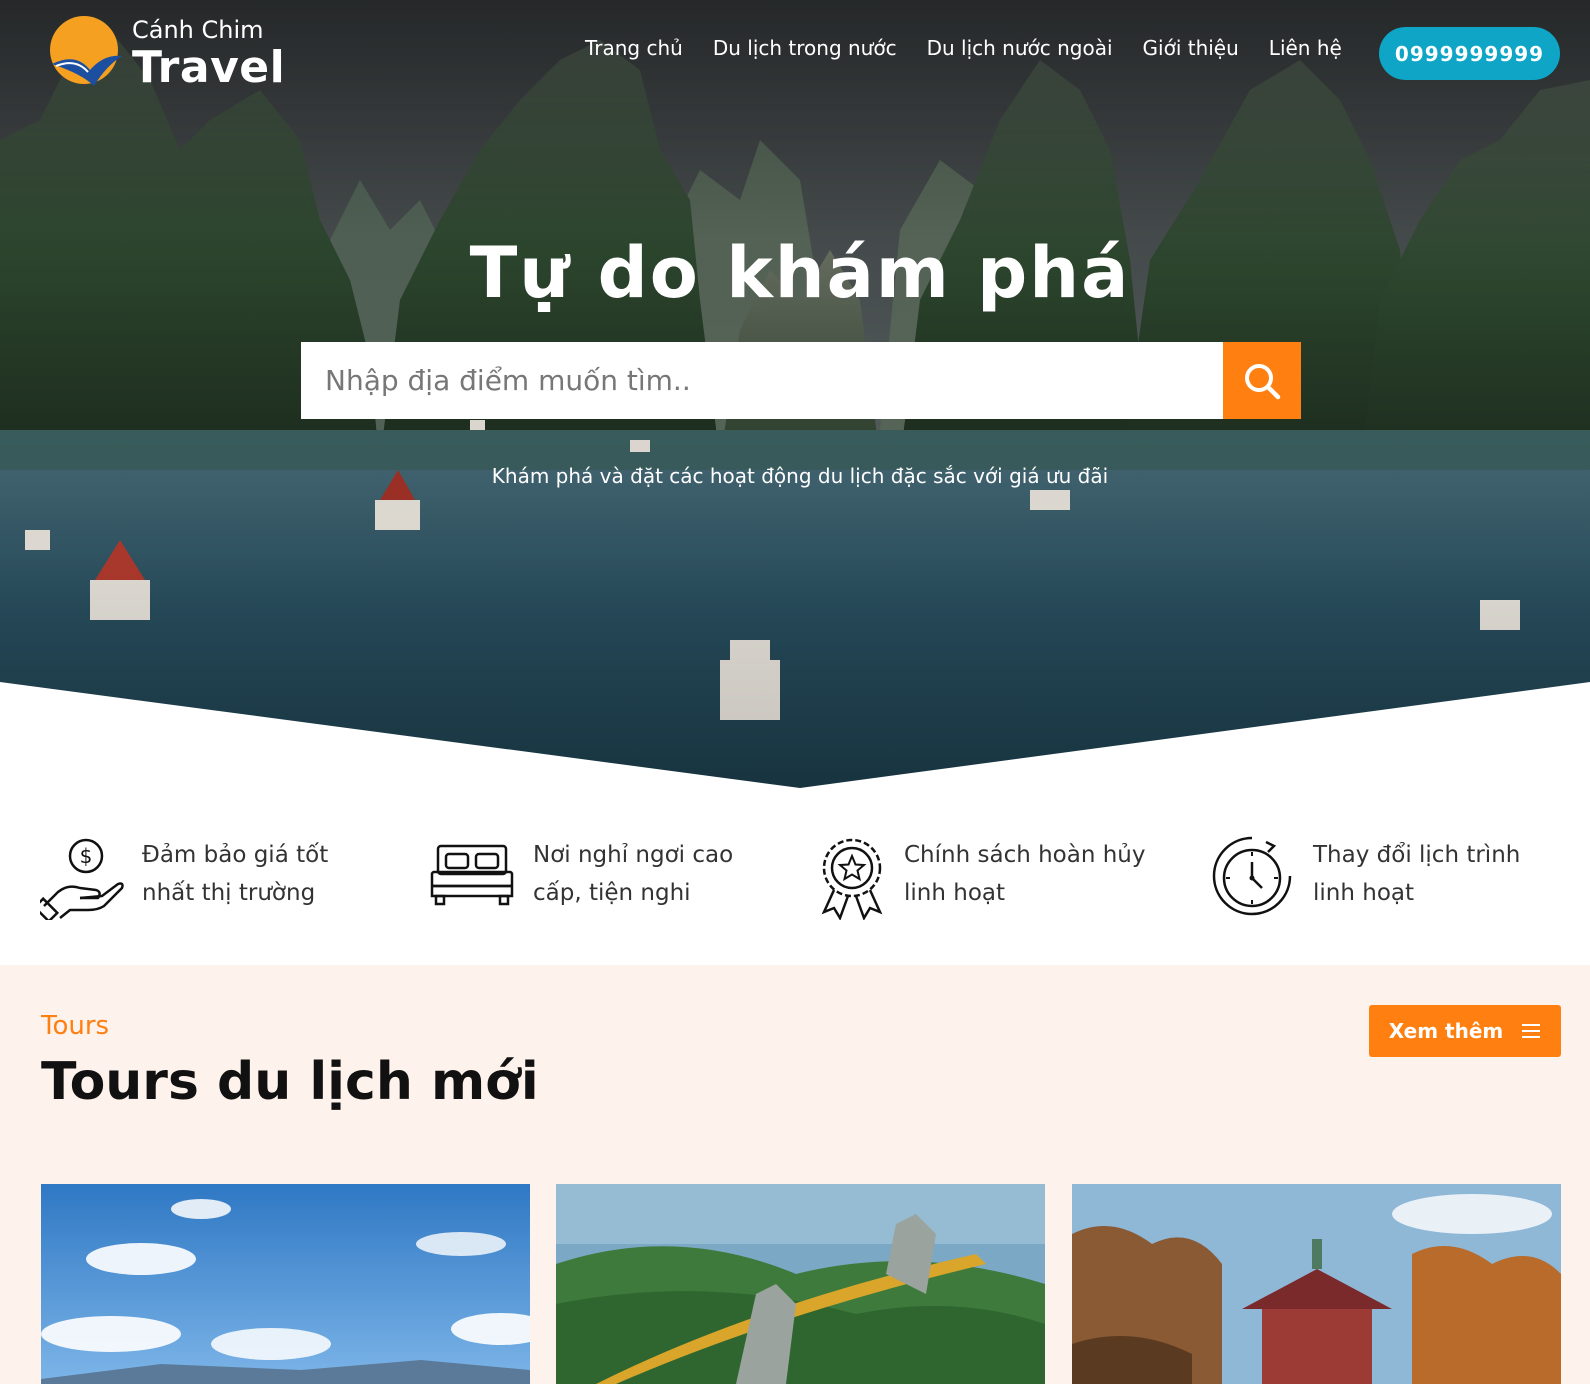 This screenshot has width=1590, height=1384. I want to click on hero-title: Tự do khám phá, so click(800, 273).